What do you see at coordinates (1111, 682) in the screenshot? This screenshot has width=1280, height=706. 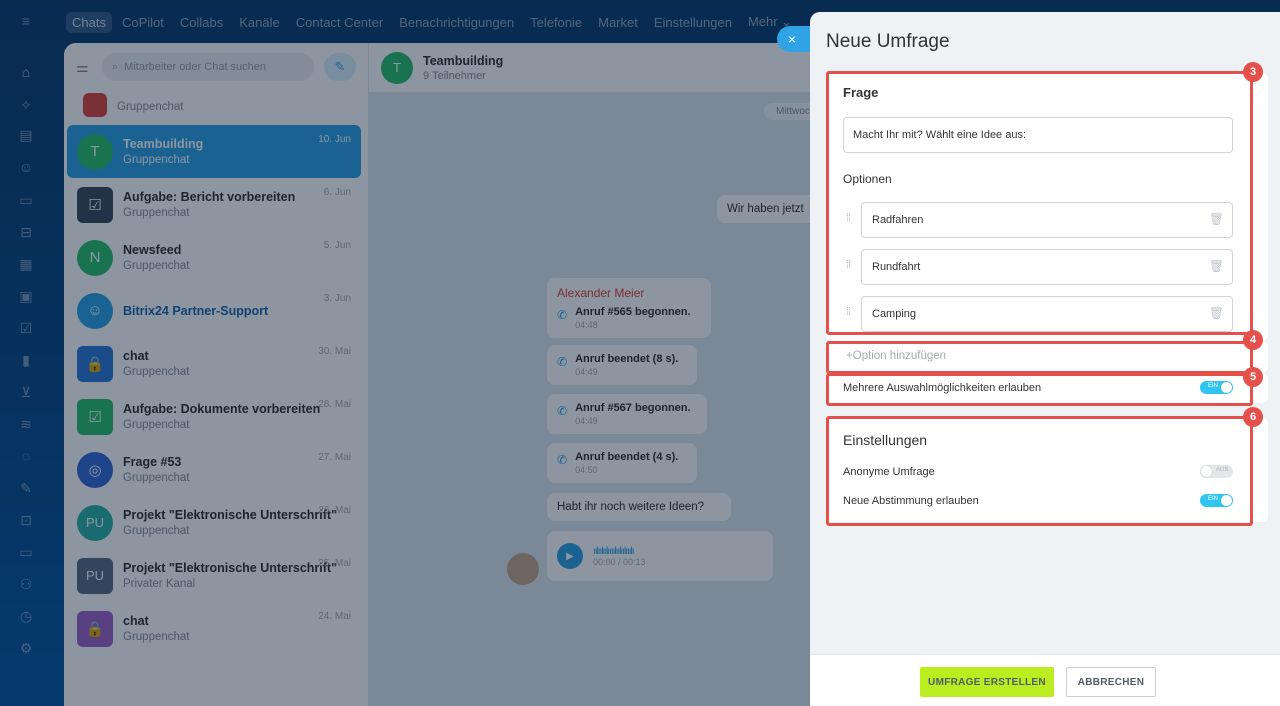 I see `cancel-button: ABBRECHEN` at bounding box center [1111, 682].